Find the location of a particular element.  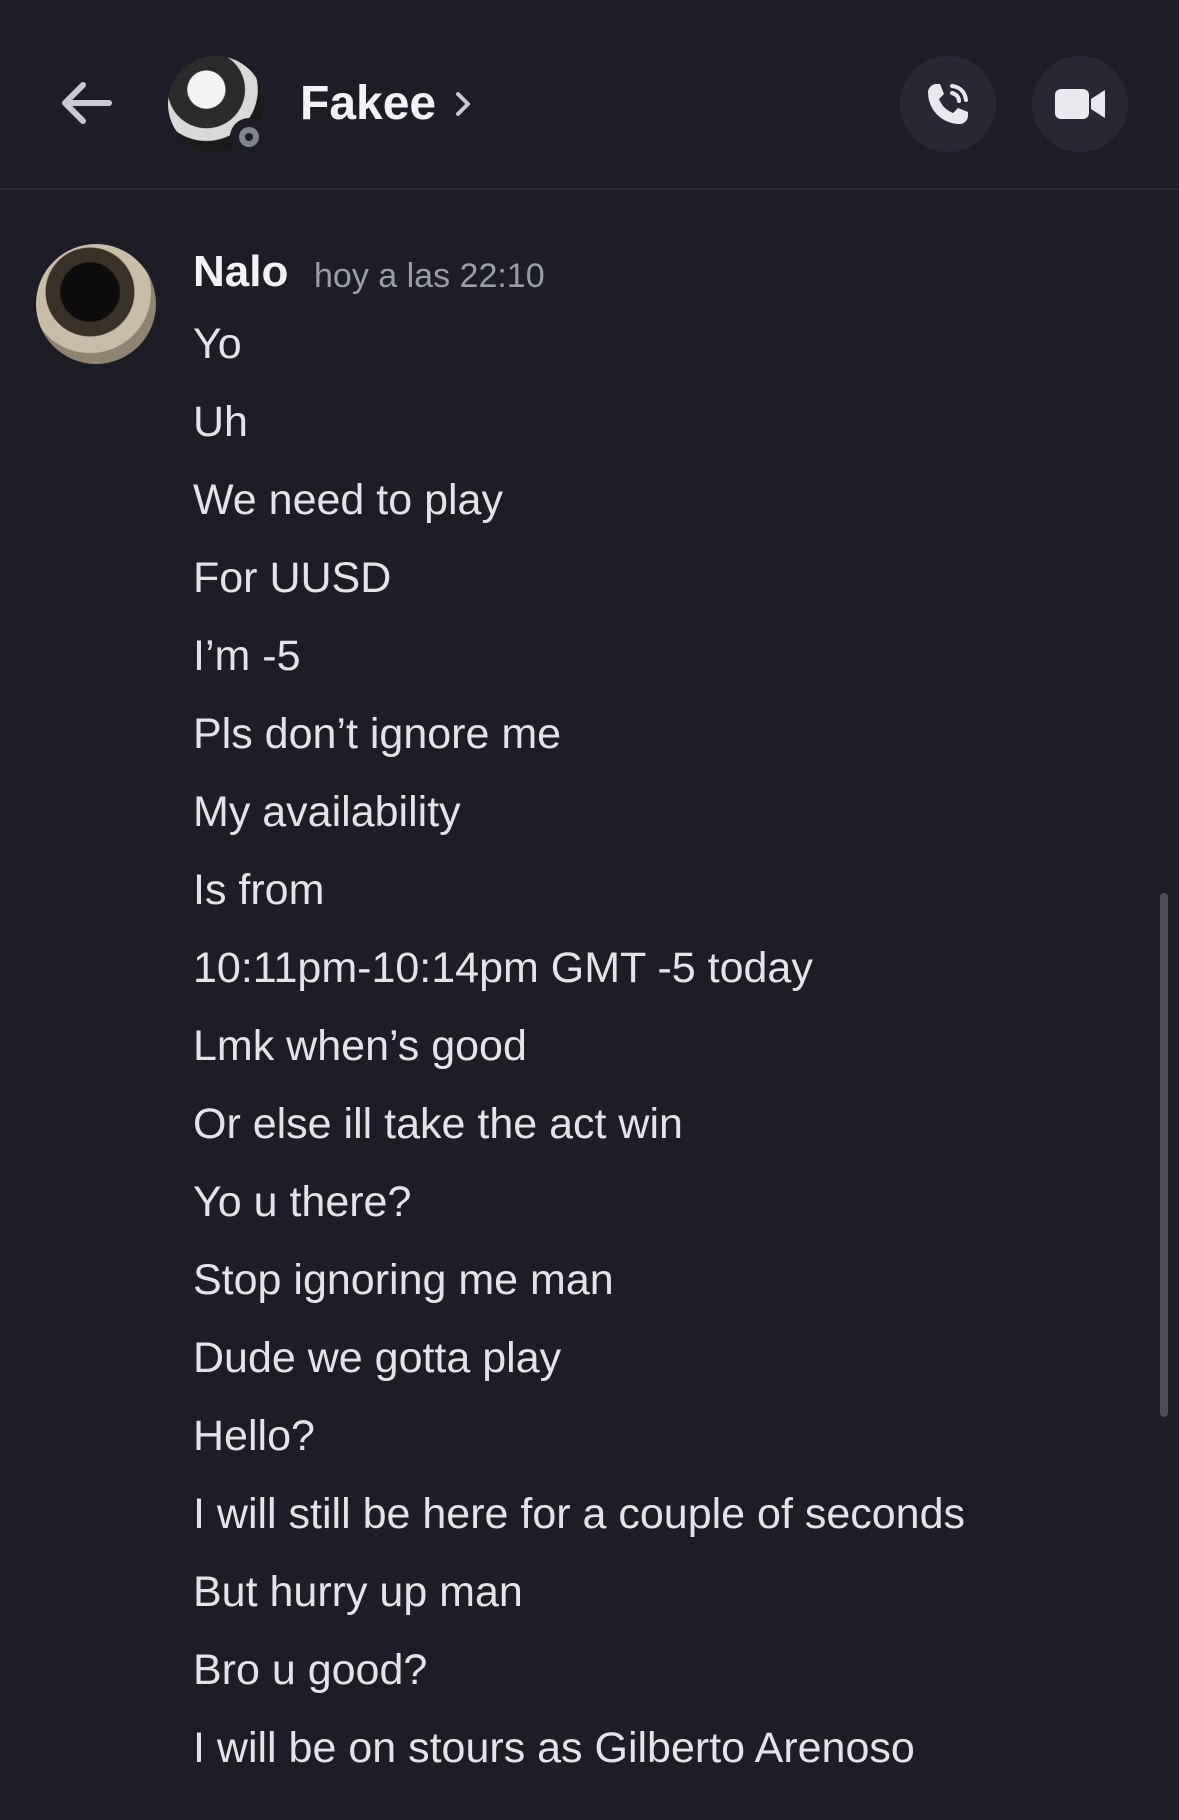

voice-call-button is located at coordinates (948, 104).